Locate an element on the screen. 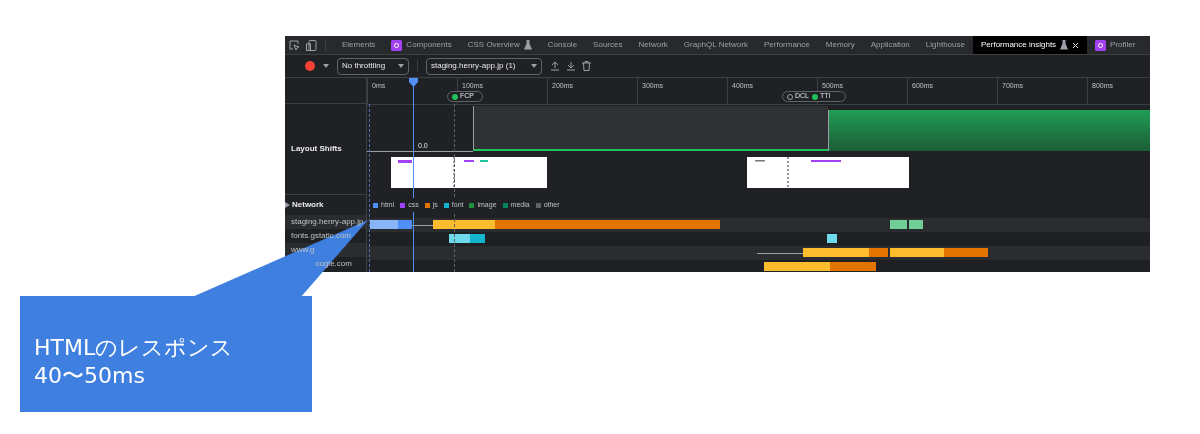 Image resolution: width=1200 pixels, height=434 pixels. panel-tab: CSS Overview is located at coordinates (499, 45).